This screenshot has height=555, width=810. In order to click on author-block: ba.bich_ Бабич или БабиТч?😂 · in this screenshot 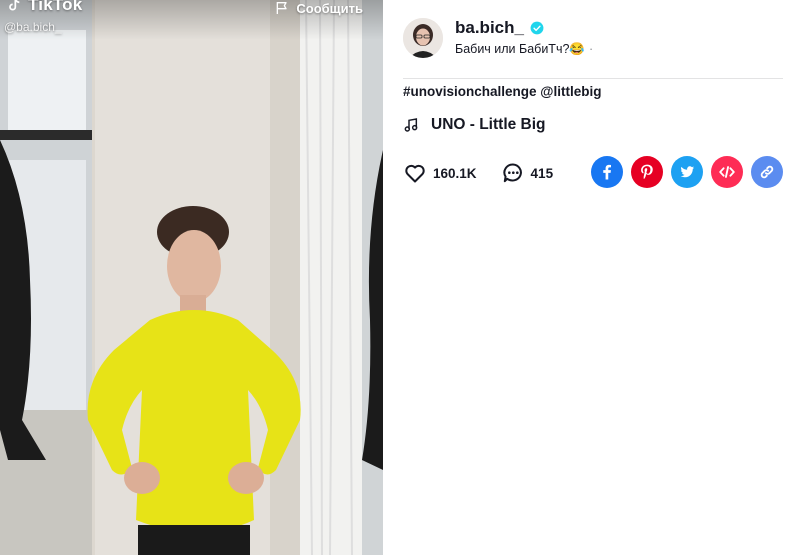, I will do `click(498, 38)`.